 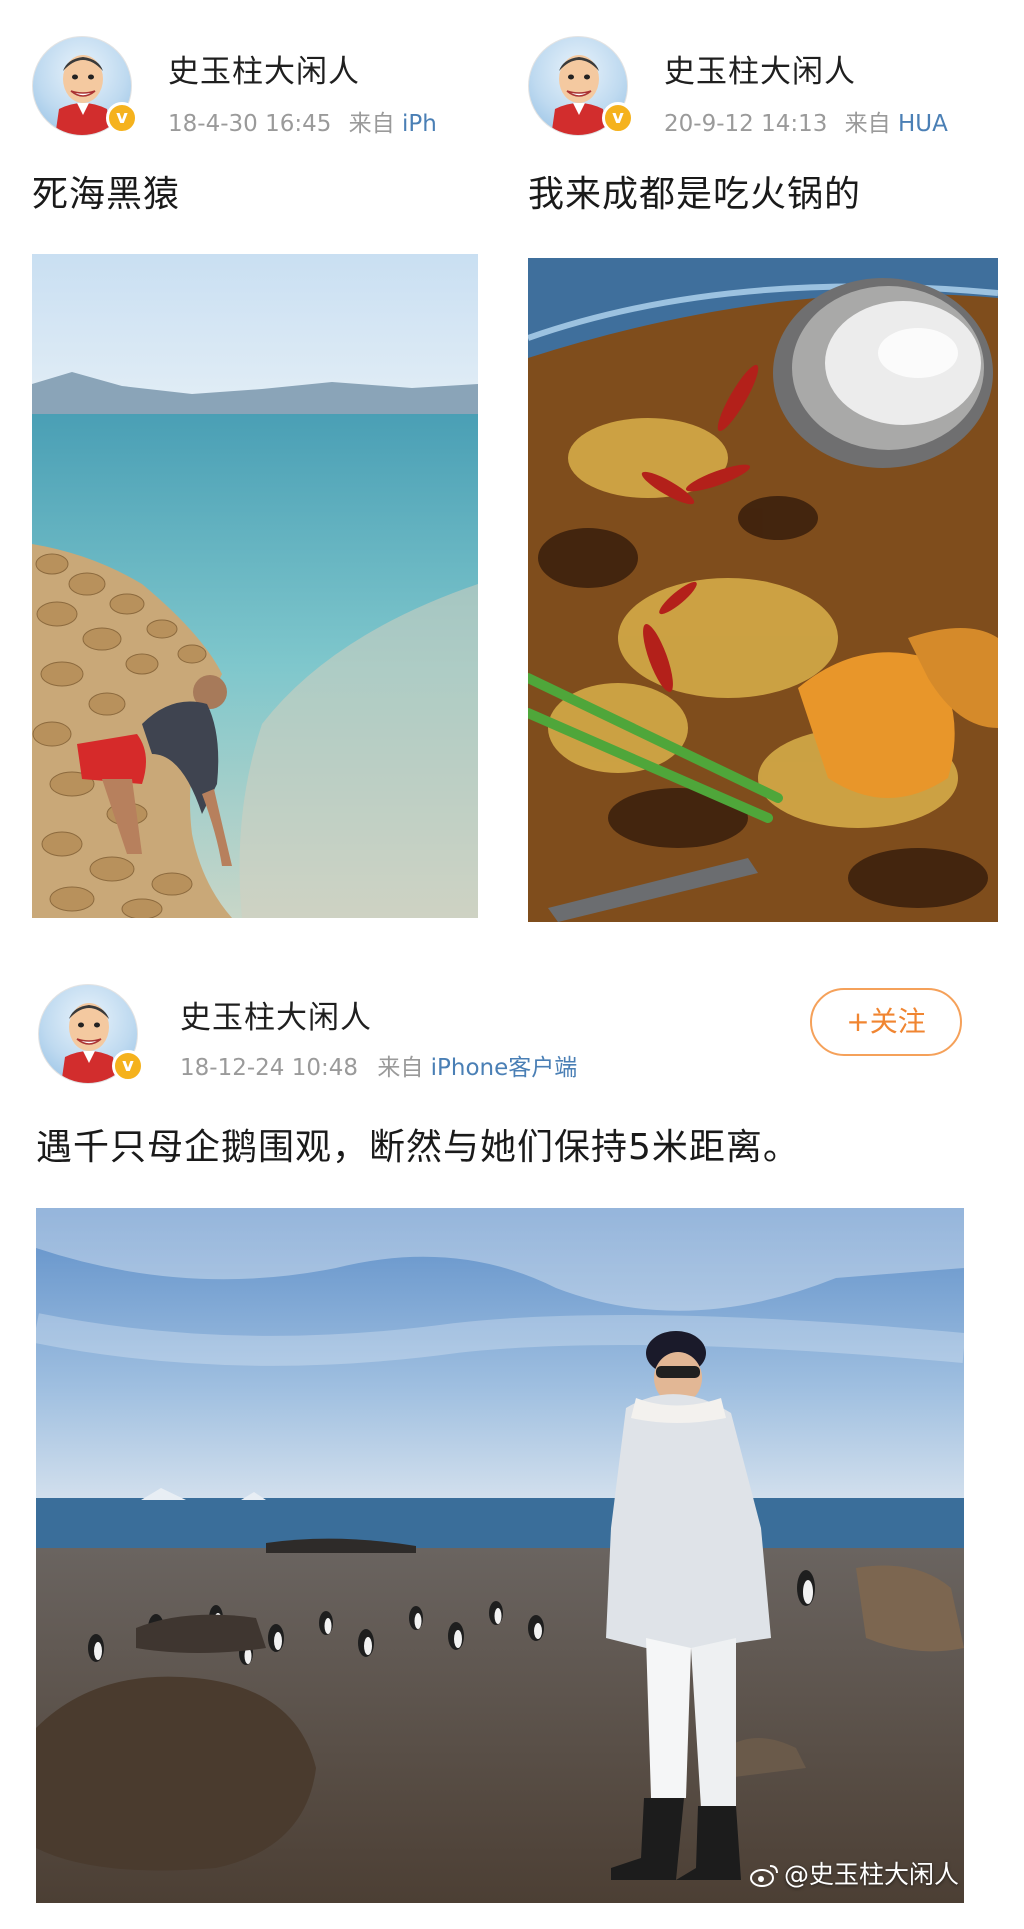 What do you see at coordinates (886, 1022) in the screenshot?
I see `follow-button: +关注` at bounding box center [886, 1022].